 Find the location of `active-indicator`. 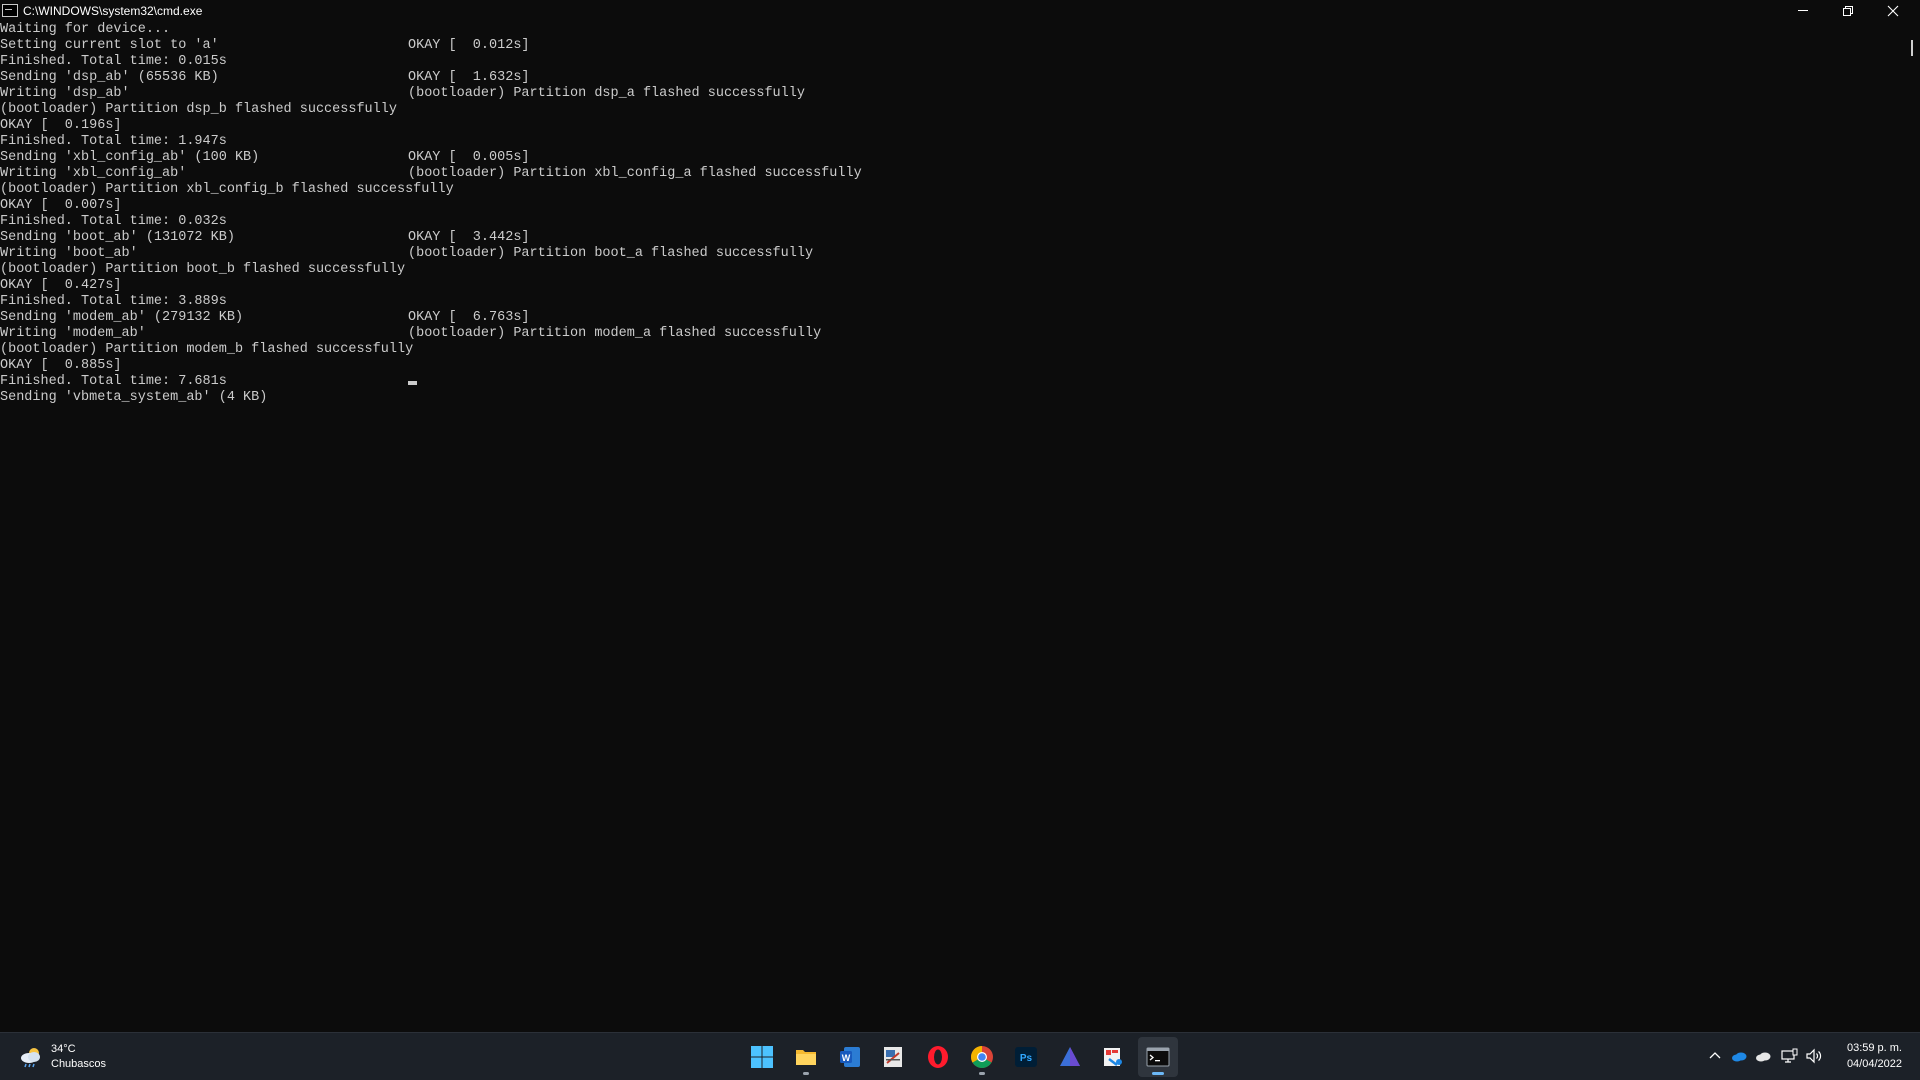

active-indicator is located at coordinates (1158, 1073).